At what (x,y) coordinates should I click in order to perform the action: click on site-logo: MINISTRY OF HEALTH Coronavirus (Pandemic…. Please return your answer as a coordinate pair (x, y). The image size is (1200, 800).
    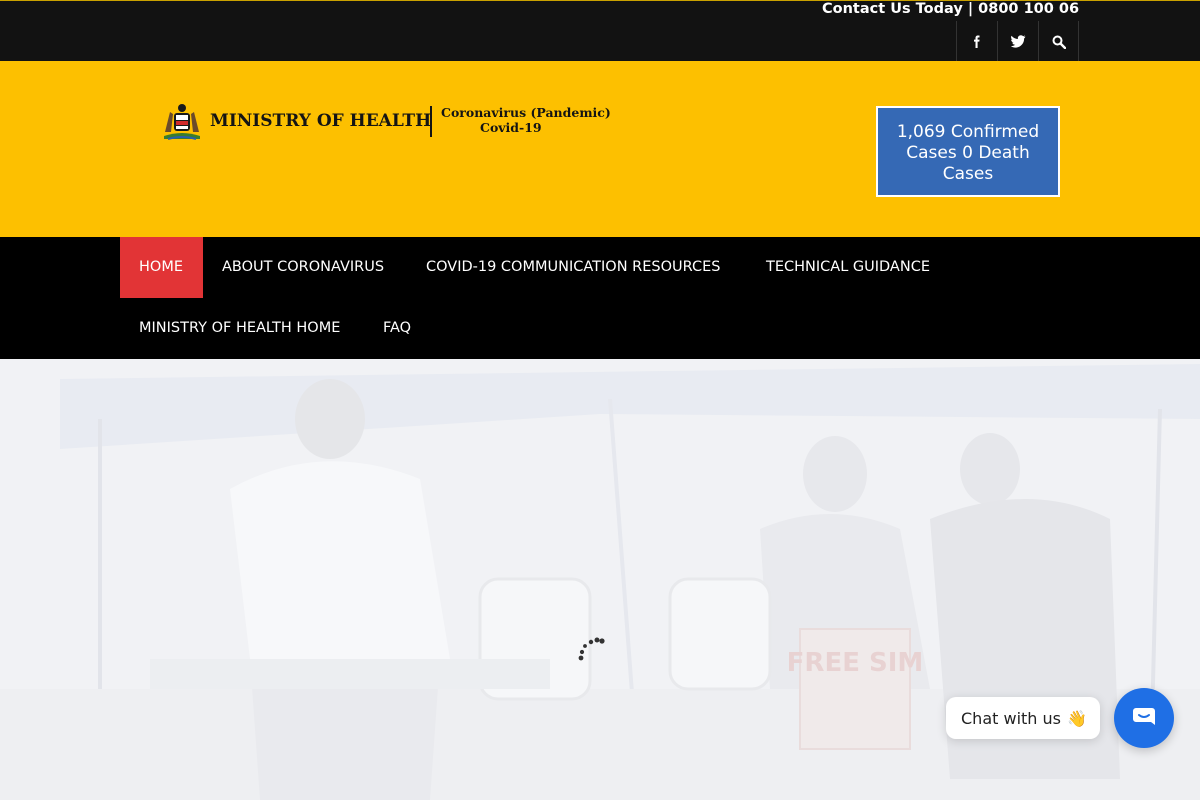
    Looking at the image, I should click on (388, 122).